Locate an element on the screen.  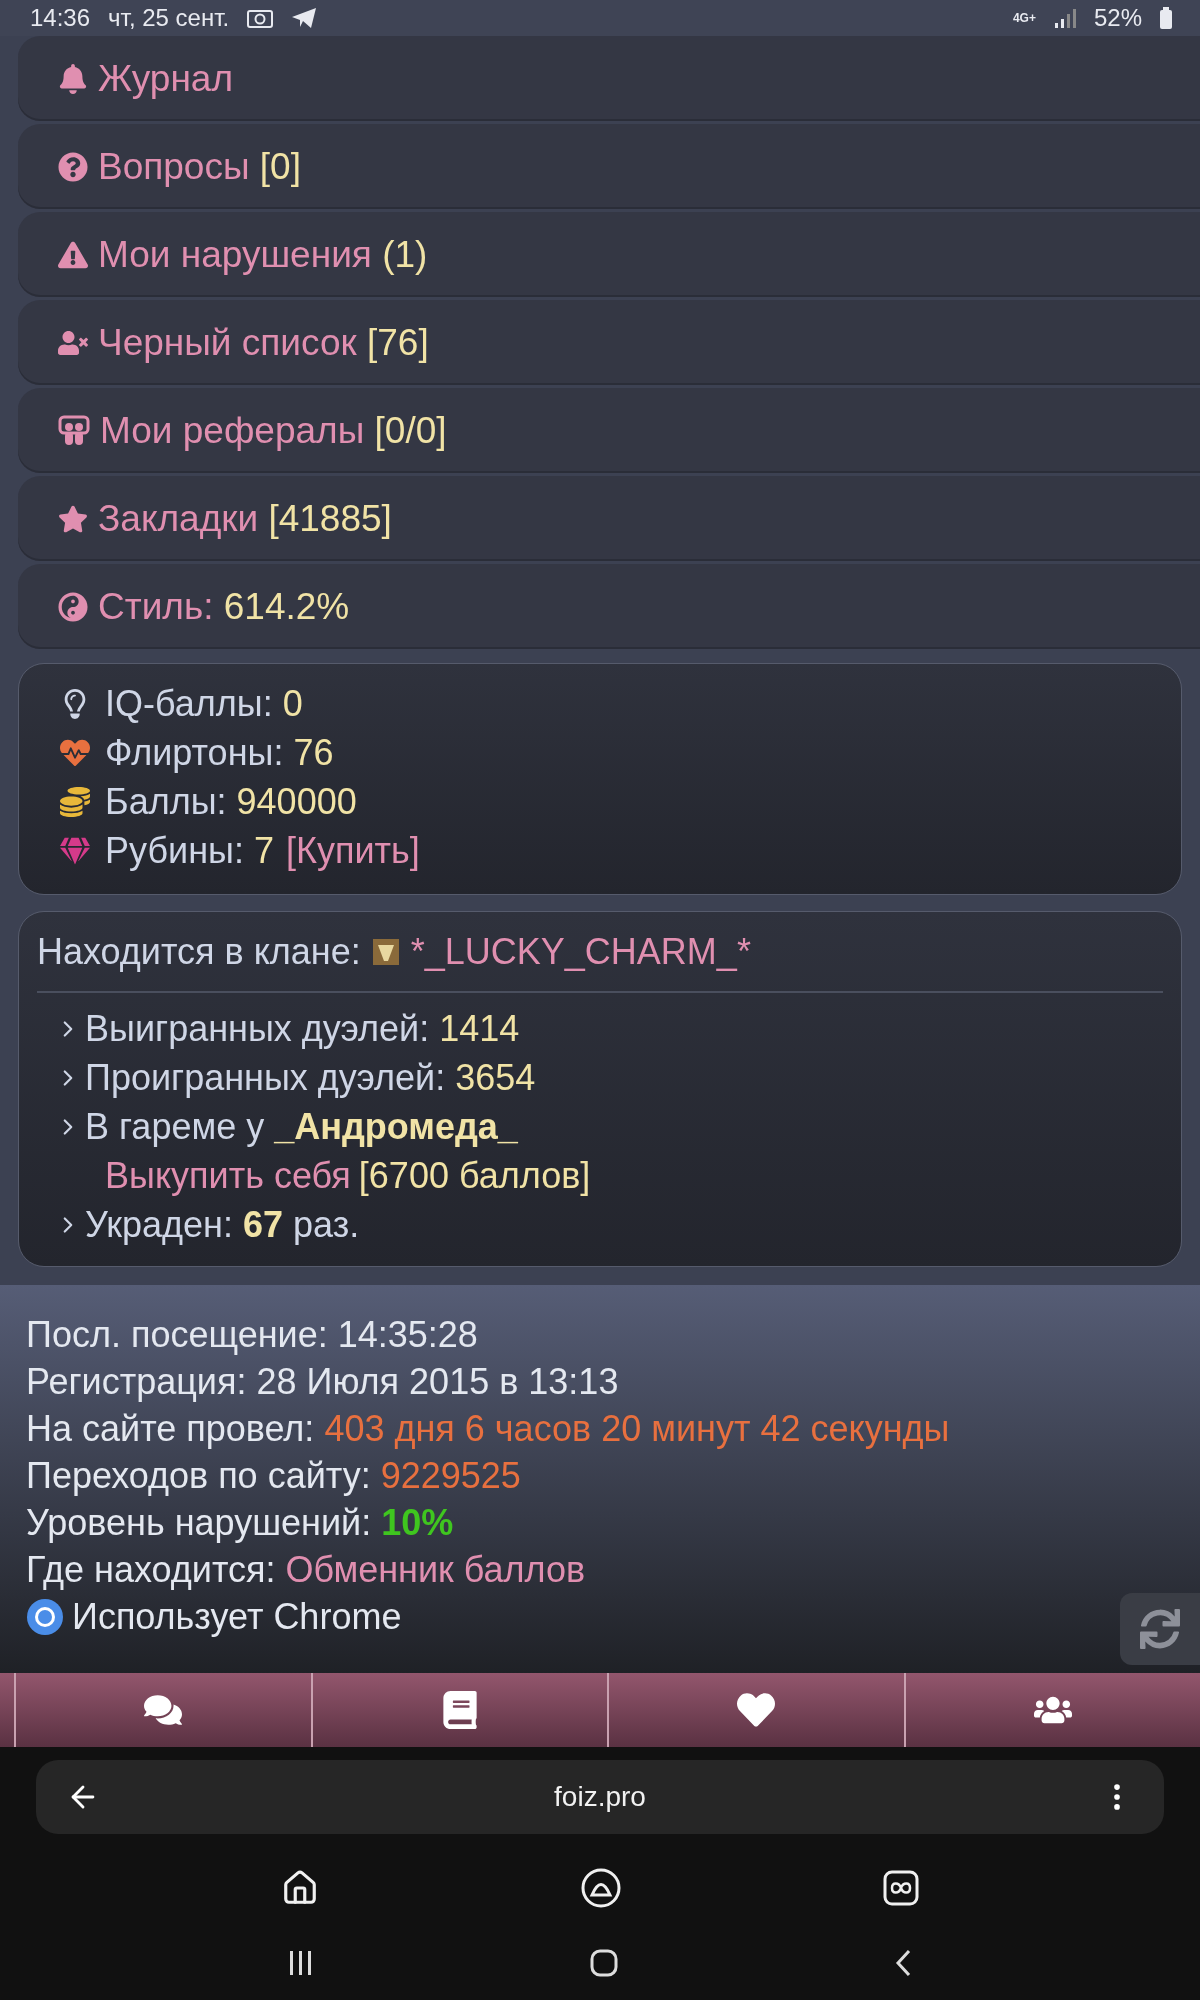
yin-yang-icon is located at coordinates (73, 606).